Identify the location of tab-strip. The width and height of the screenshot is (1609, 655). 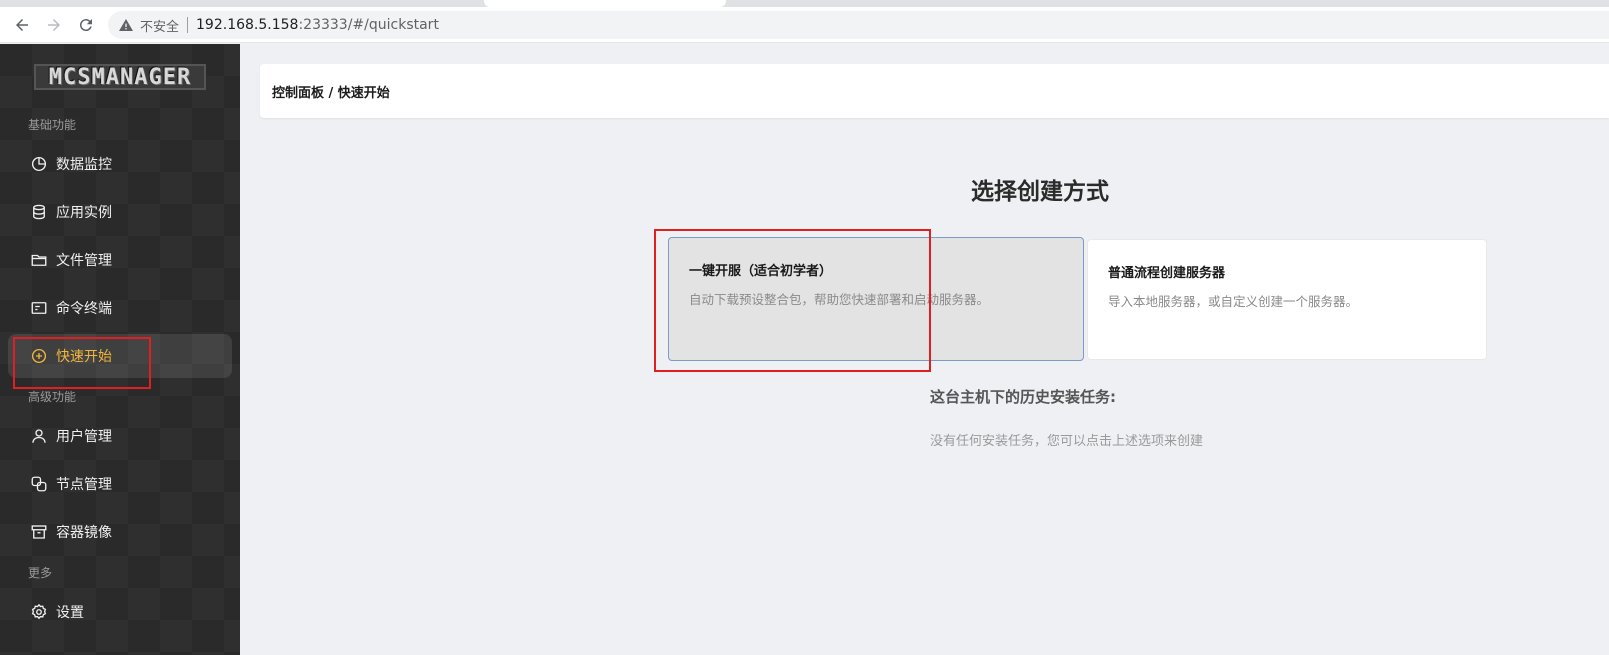
(804, 3).